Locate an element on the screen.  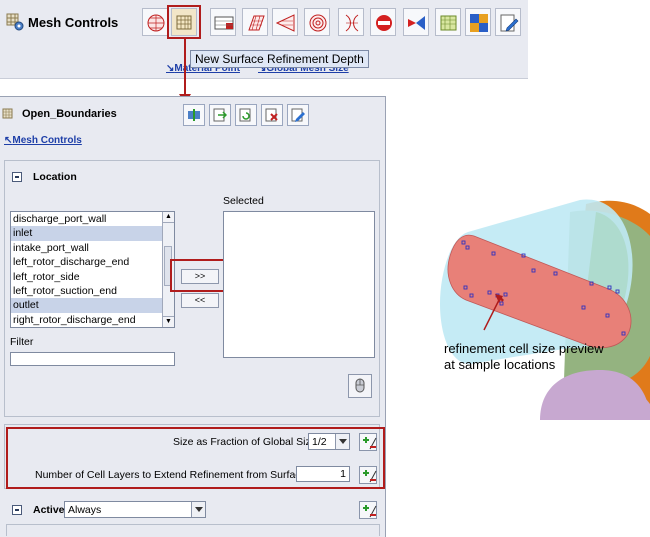
refresh-button is located at coordinates (246, 115).